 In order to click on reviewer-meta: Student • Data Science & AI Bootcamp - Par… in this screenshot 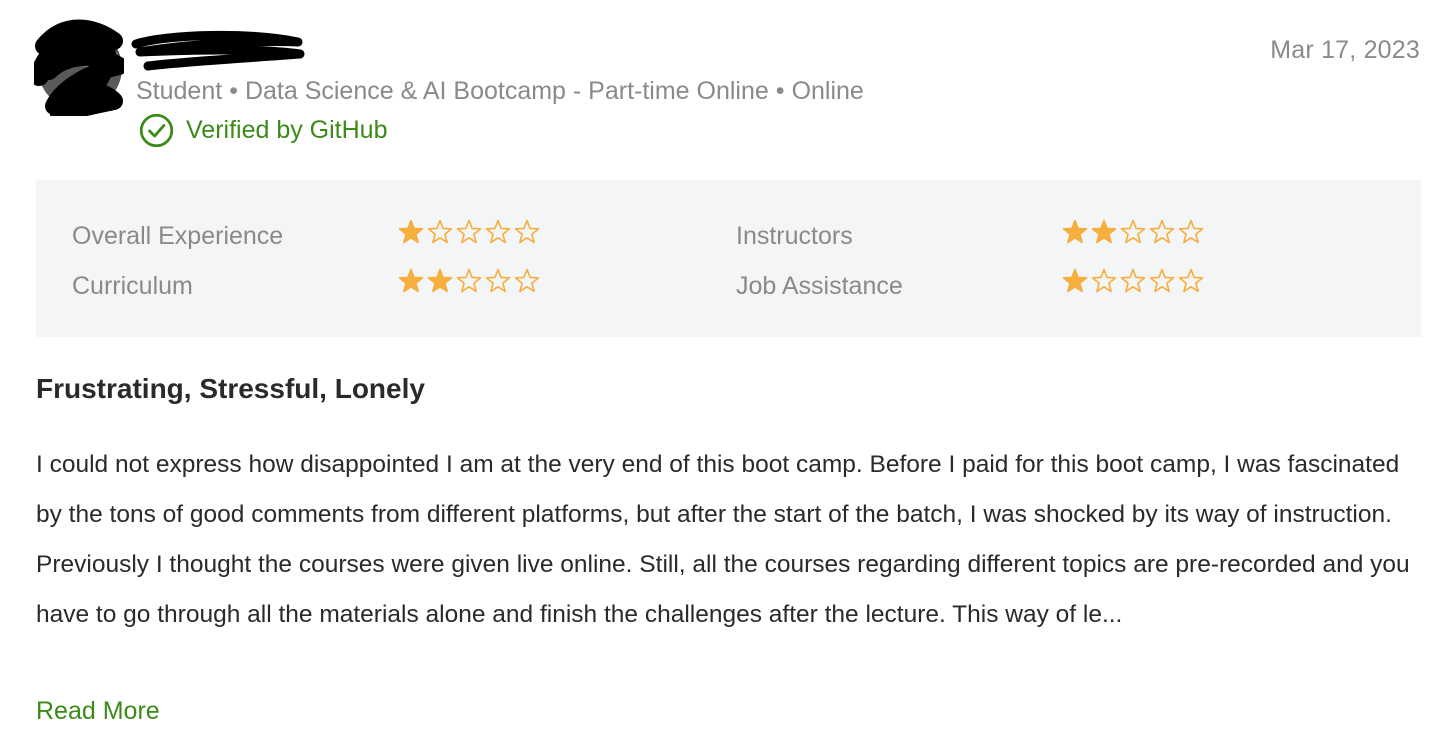, I will do `click(500, 91)`.